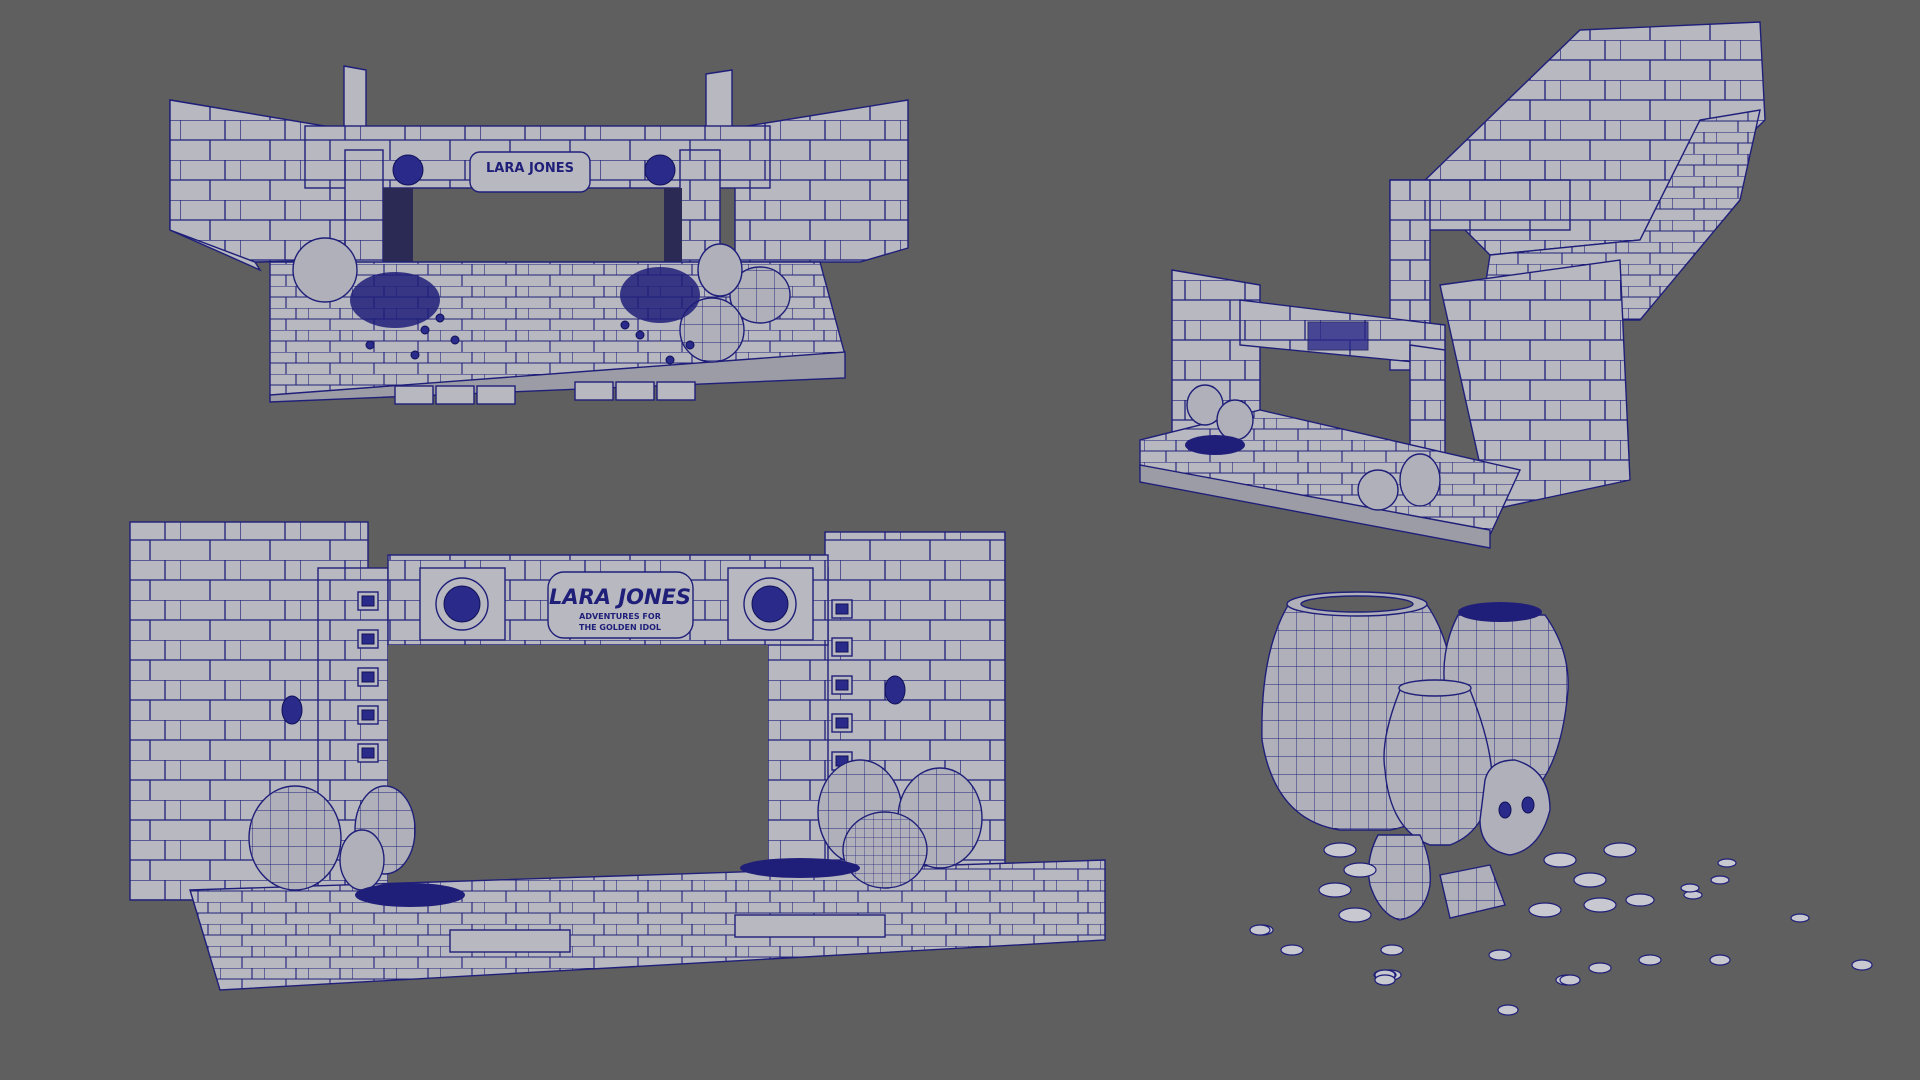  Describe the element at coordinates (673, 228) in the screenshot. I see `right-pillar-shadow` at that location.